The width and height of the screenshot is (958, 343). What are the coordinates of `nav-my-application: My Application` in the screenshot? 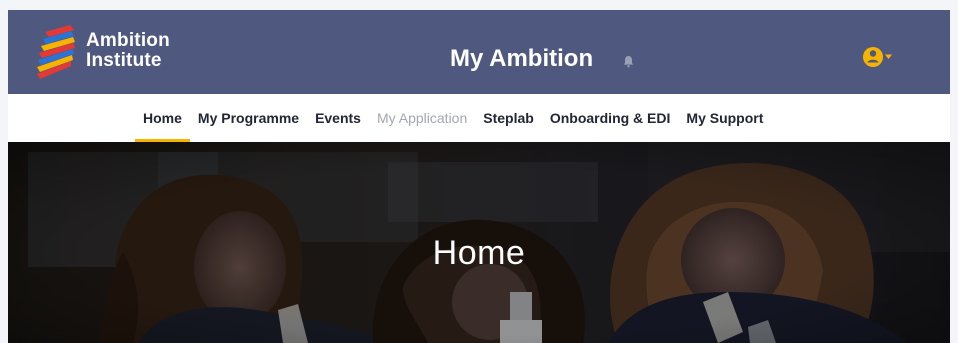 It's located at (422, 118).